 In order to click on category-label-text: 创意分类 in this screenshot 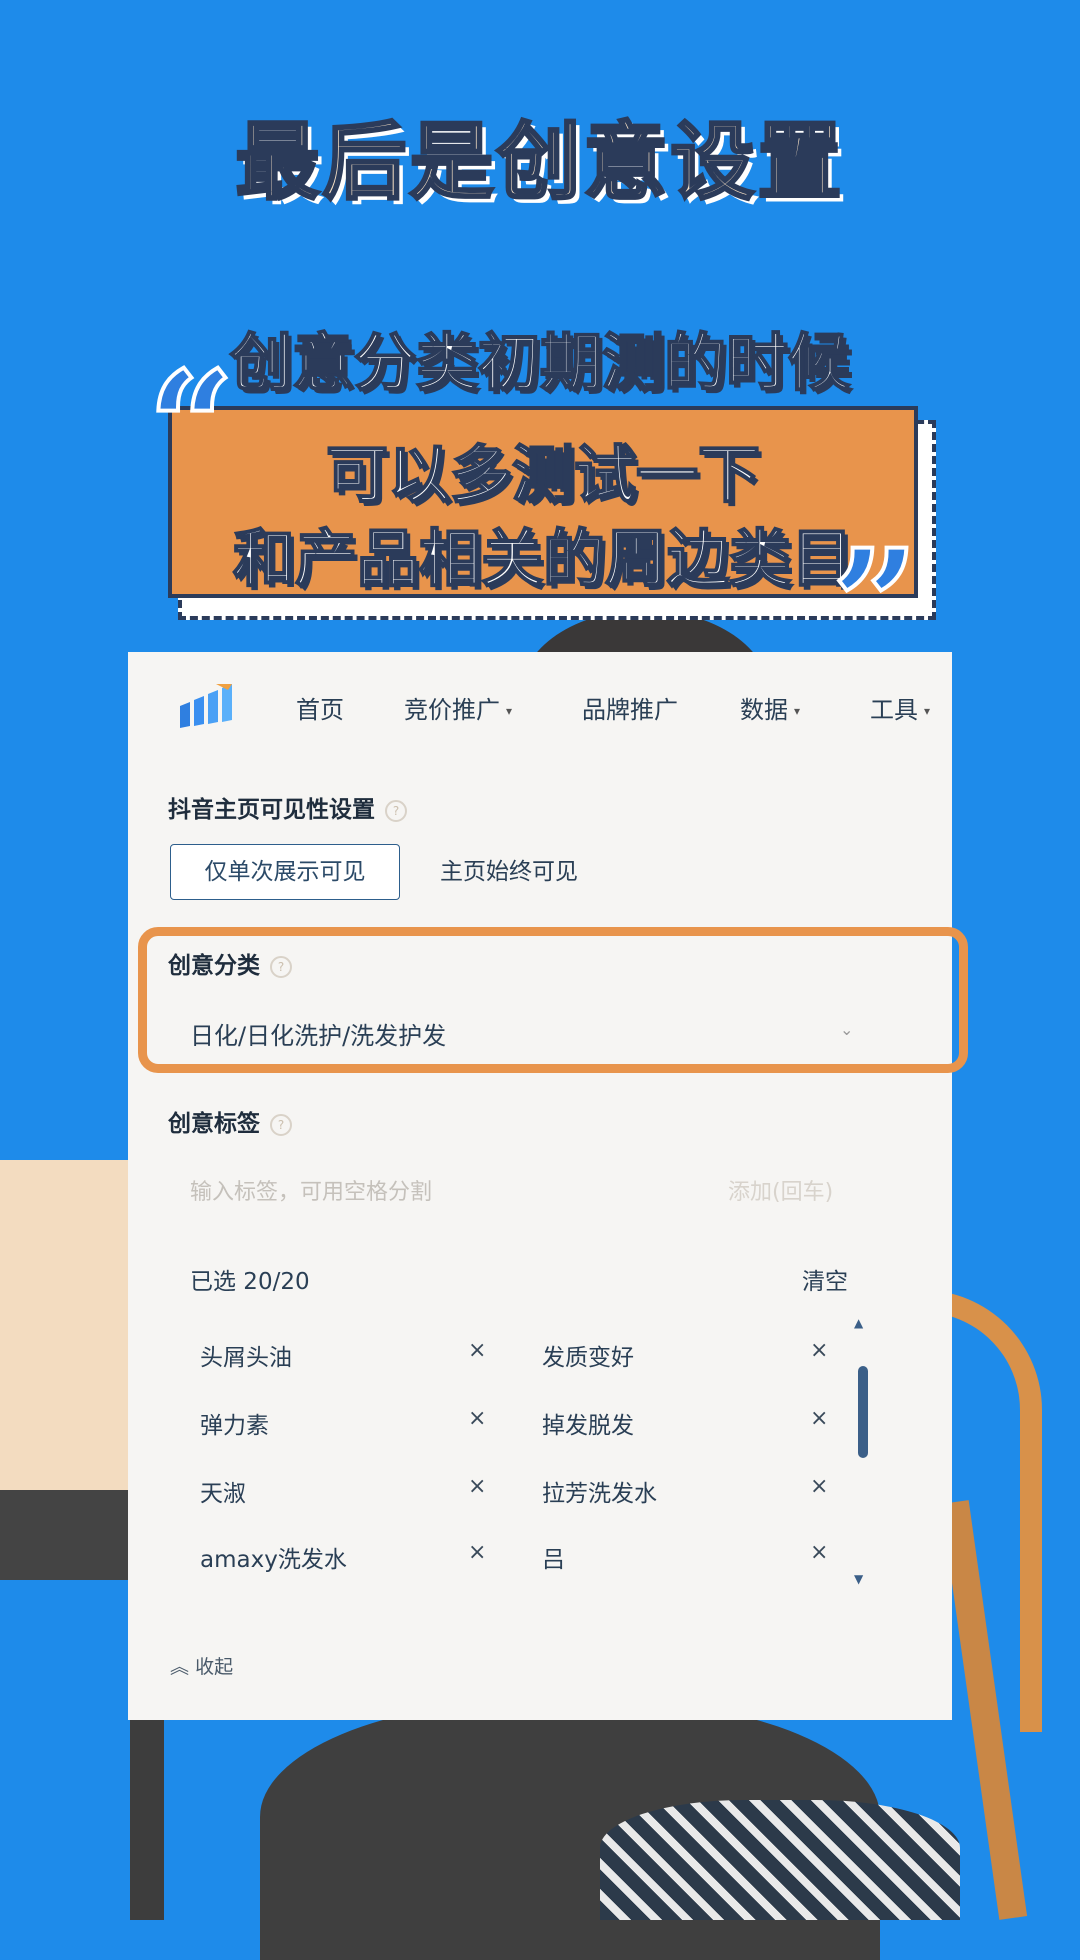, I will do `click(214, 966)`.